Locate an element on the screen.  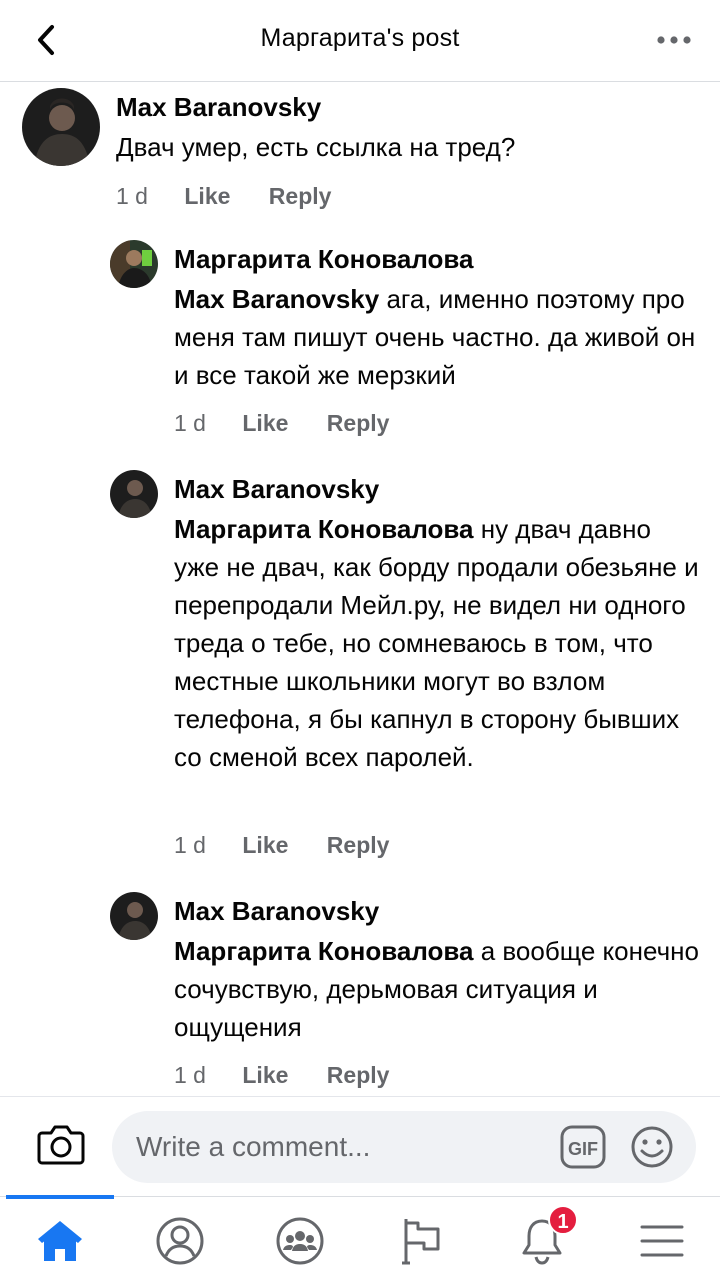
groups-icon is located at coordinates (300, 1241).